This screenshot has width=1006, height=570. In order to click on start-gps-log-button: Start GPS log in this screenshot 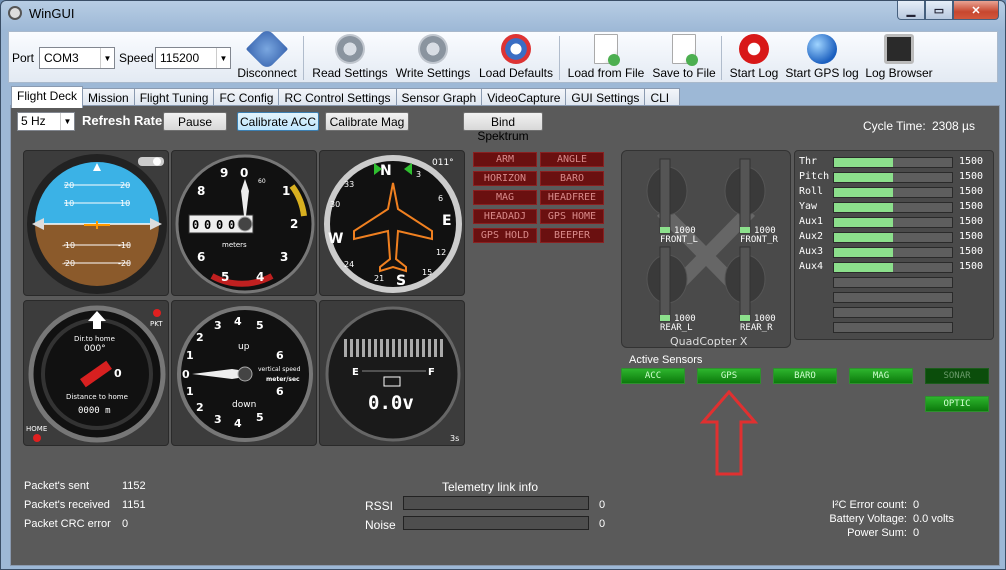, I will do `click(822, 58)`.